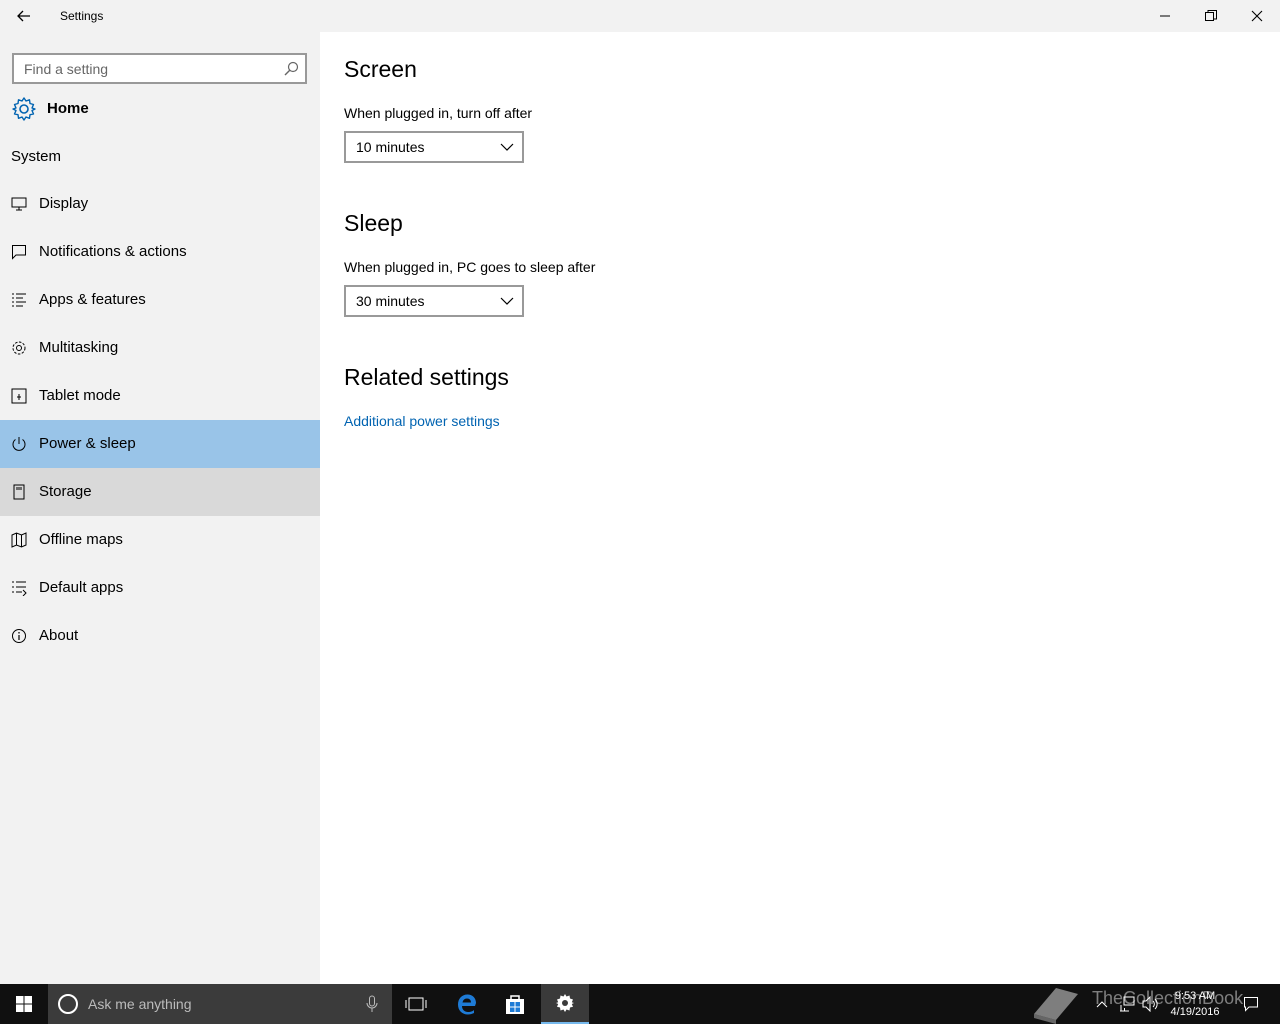 The width and height of the screenshot is (1280, 1024). Describe the element at coordinates (422, 421) in the screenshot. I see `additional-power-settings-link: Additional power settings` at that location.